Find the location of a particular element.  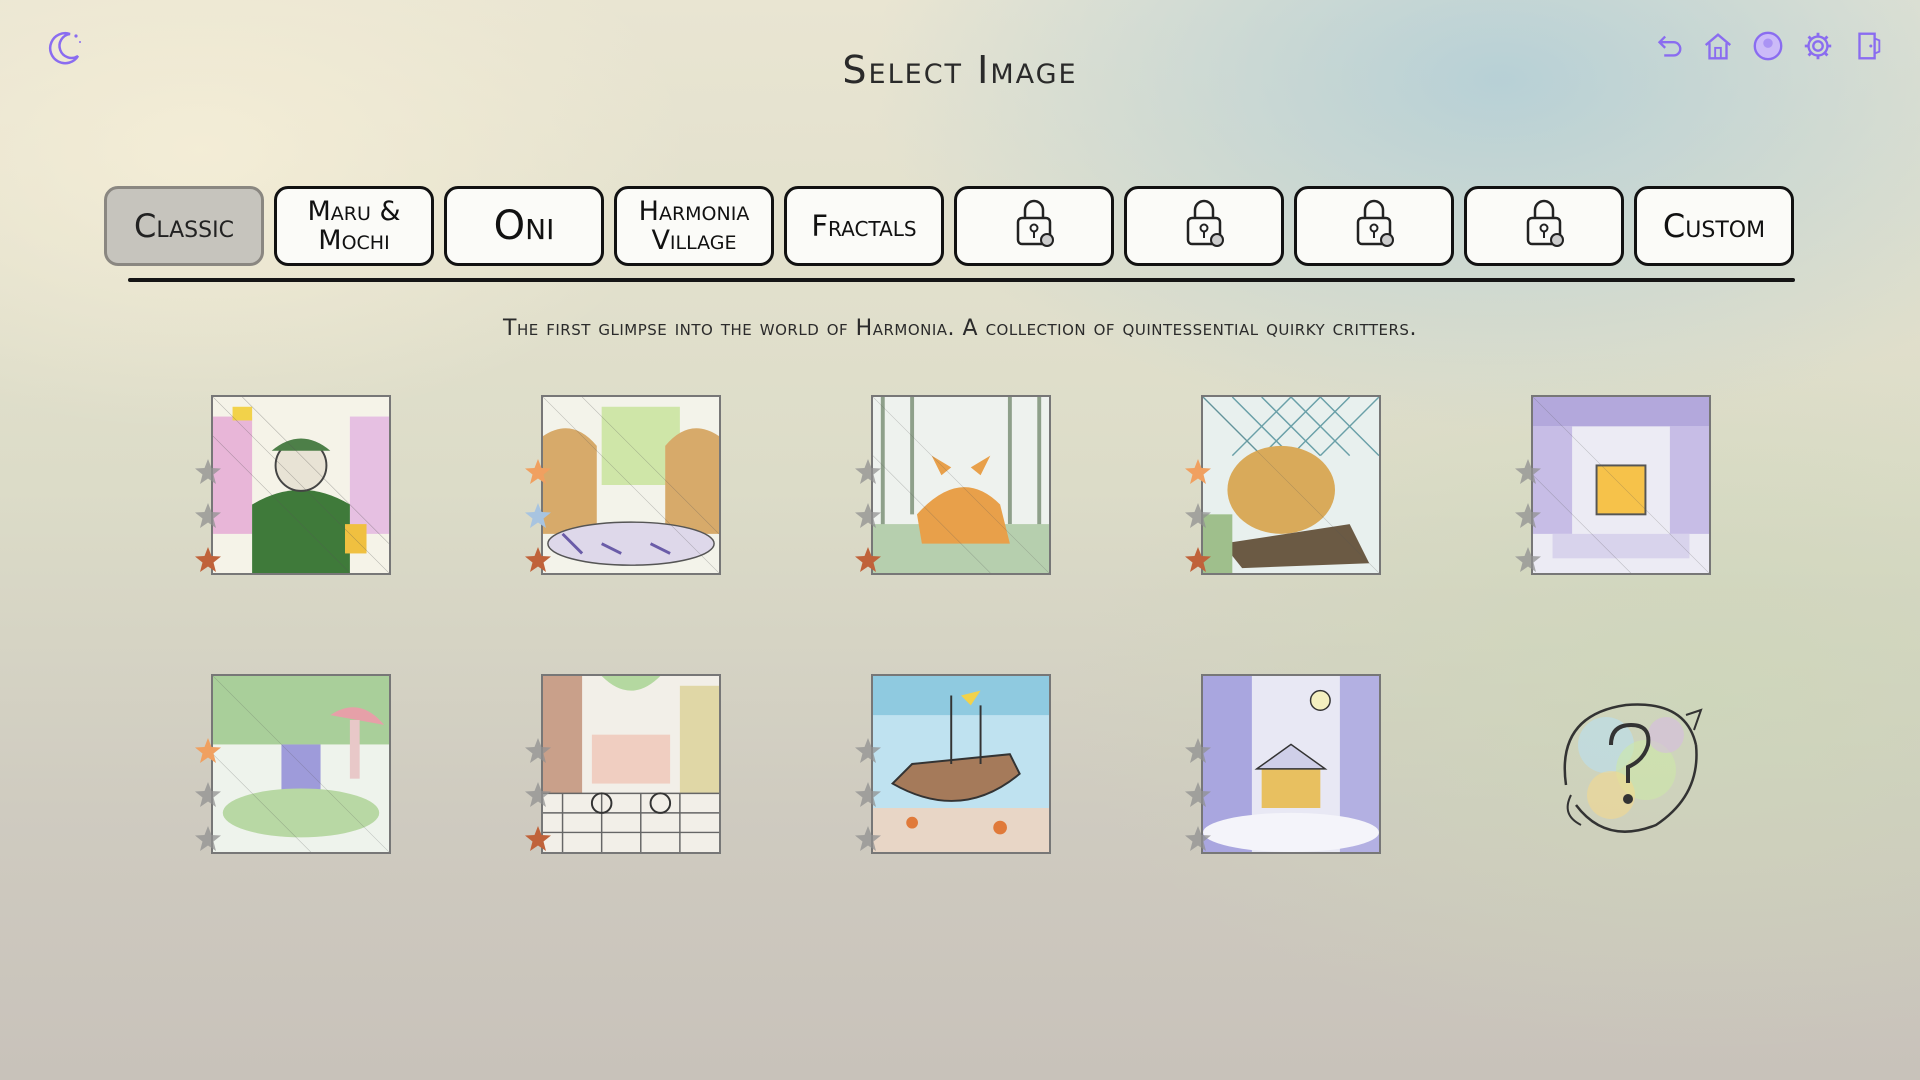

tab-maru-mochi: Maru & Mochi is located at coordinates (354, 226).